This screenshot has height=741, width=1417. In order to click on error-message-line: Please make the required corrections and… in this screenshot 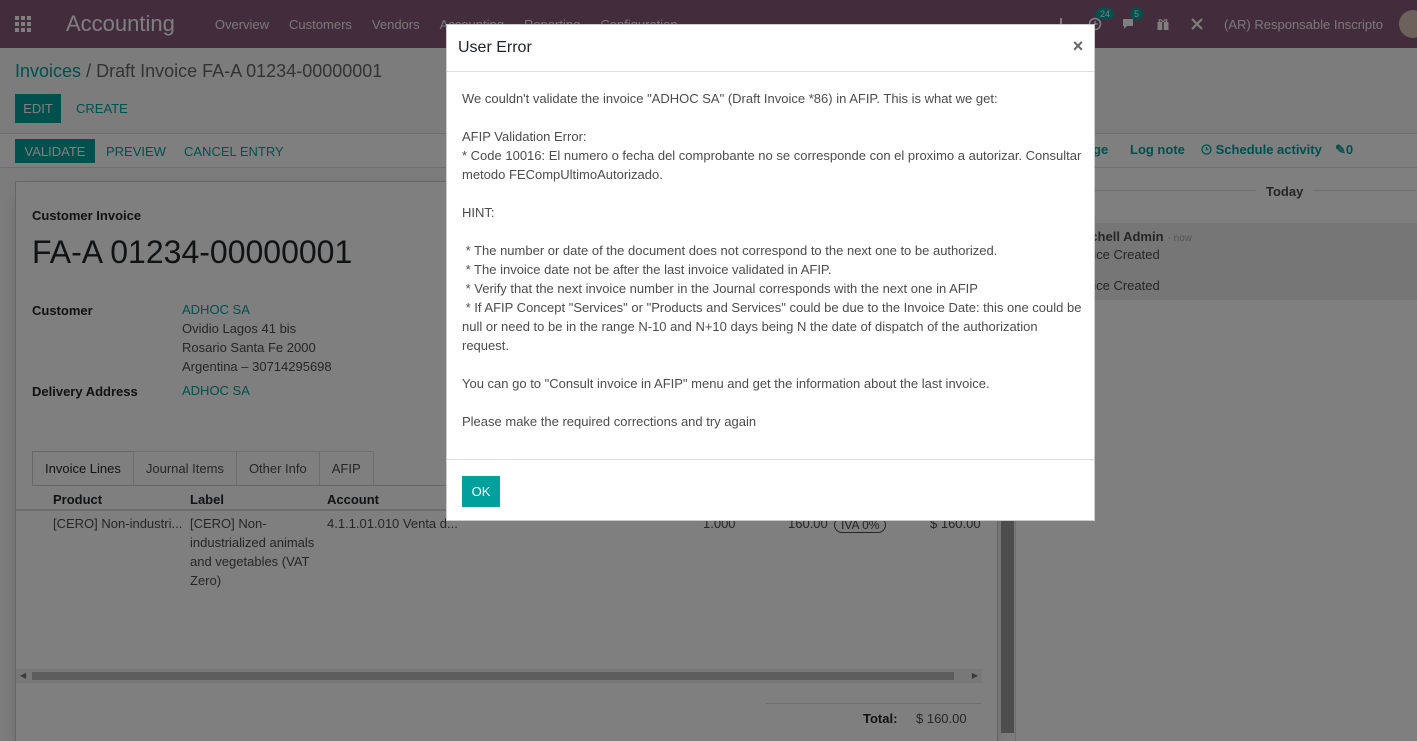, I will do `click(609, 421)`.